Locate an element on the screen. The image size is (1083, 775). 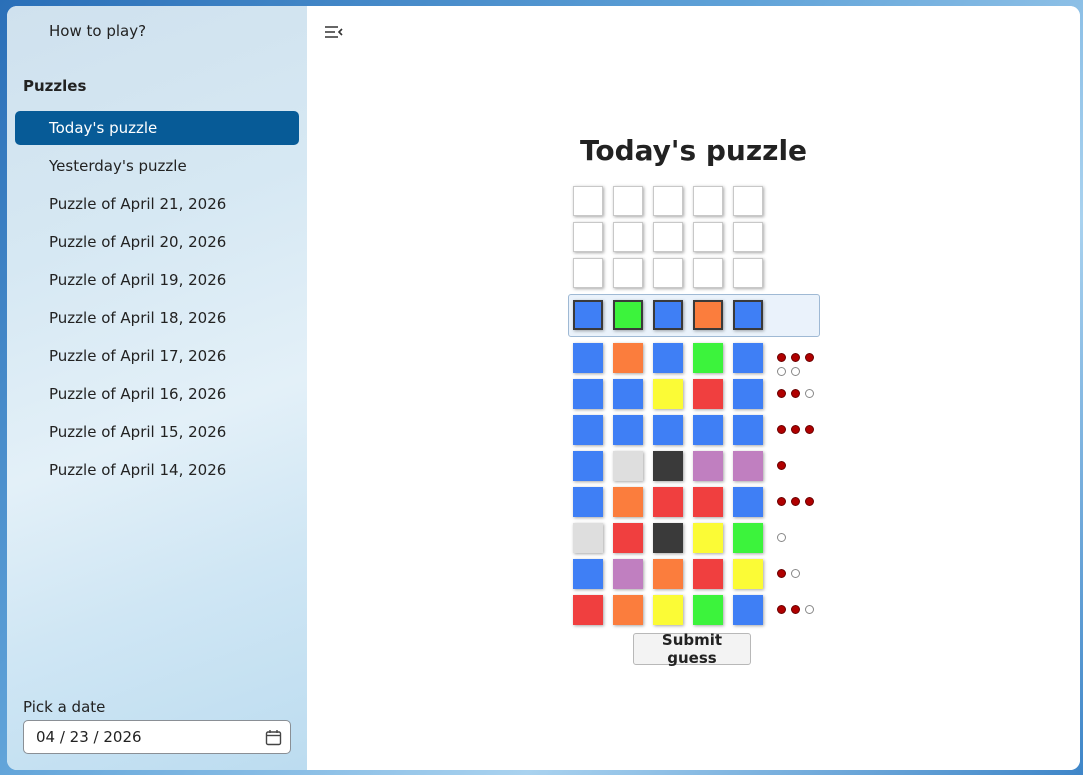
date-picker-label: Pick a date is located at coordinates (64, 707).